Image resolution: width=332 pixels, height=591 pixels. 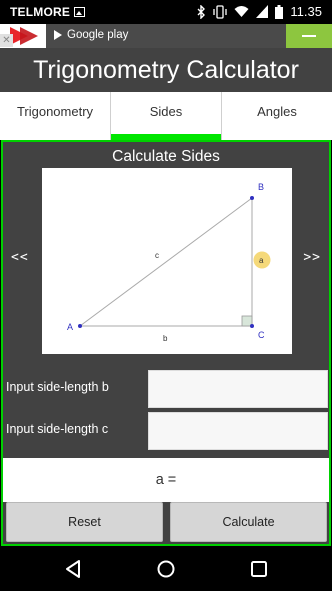 What do you see at coordinates (220, 11) in the screenshot?
I see `vibrate-icon` at bounding box center [220, 11].